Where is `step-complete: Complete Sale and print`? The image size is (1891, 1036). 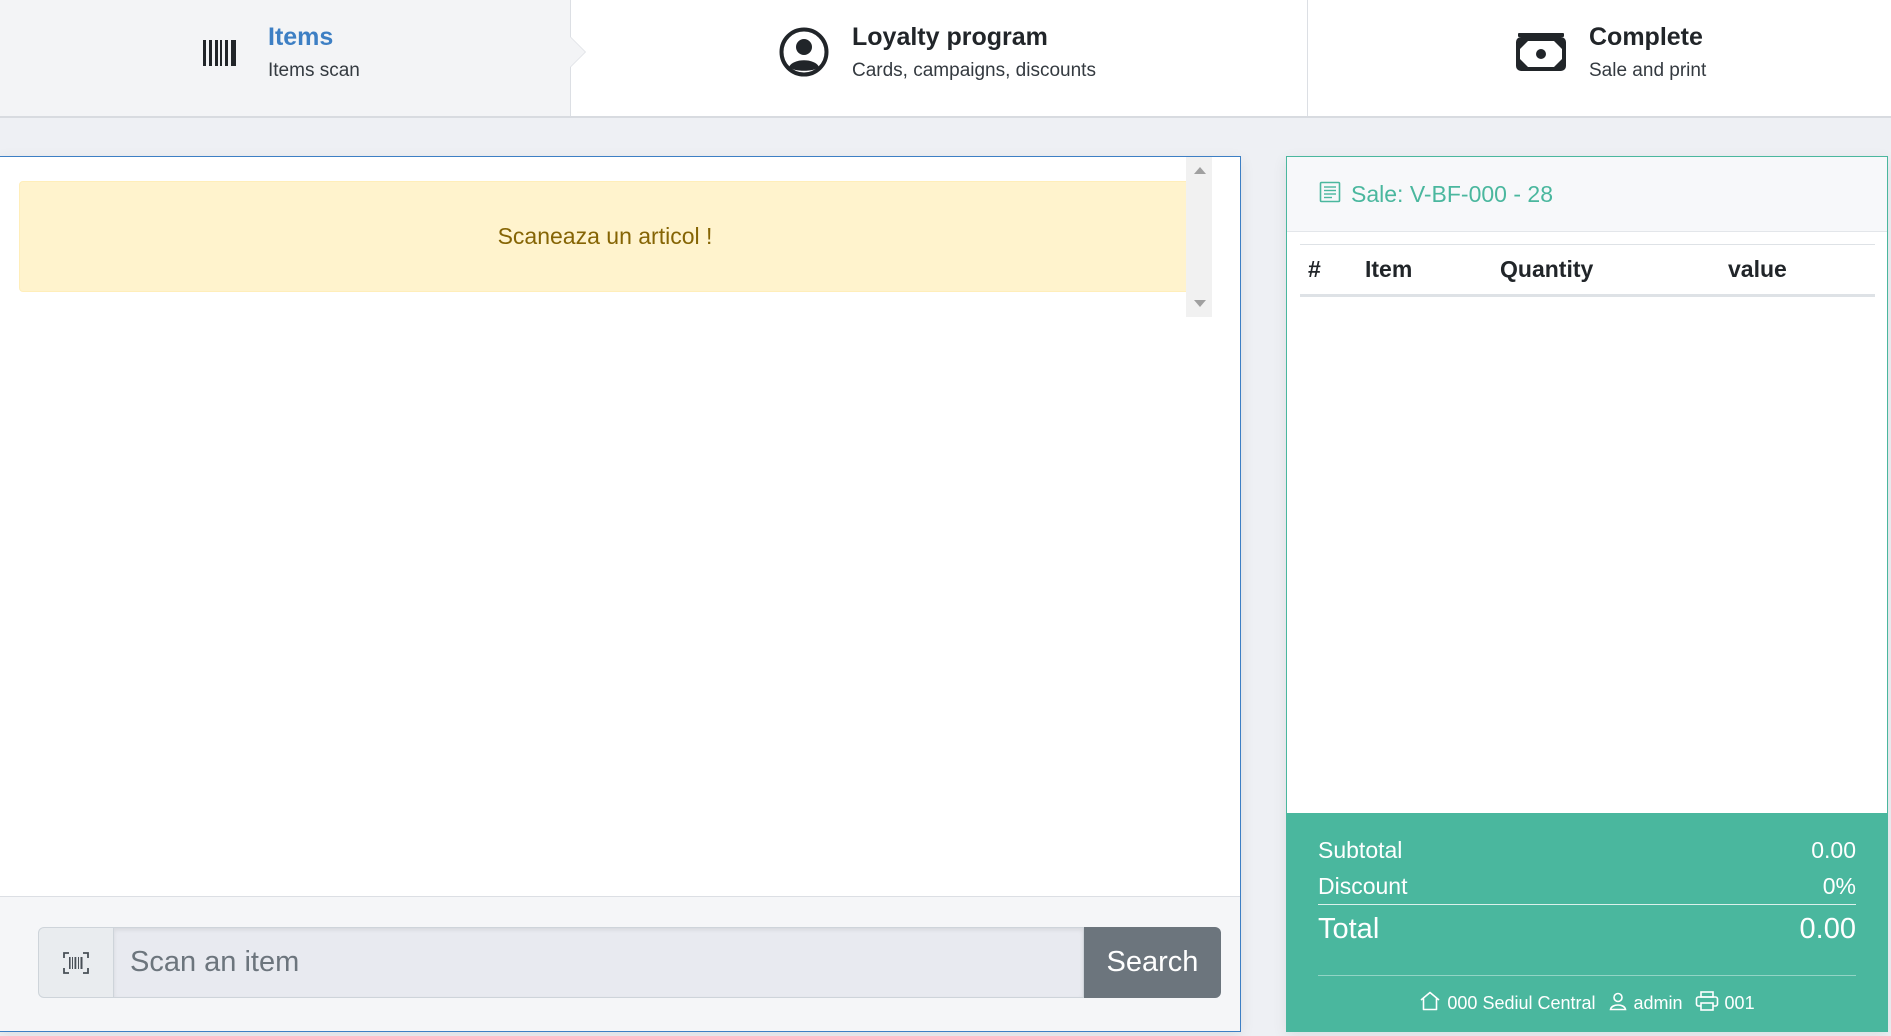
step-complete: Complete Sale and print is located at coordinates (1599, 58).